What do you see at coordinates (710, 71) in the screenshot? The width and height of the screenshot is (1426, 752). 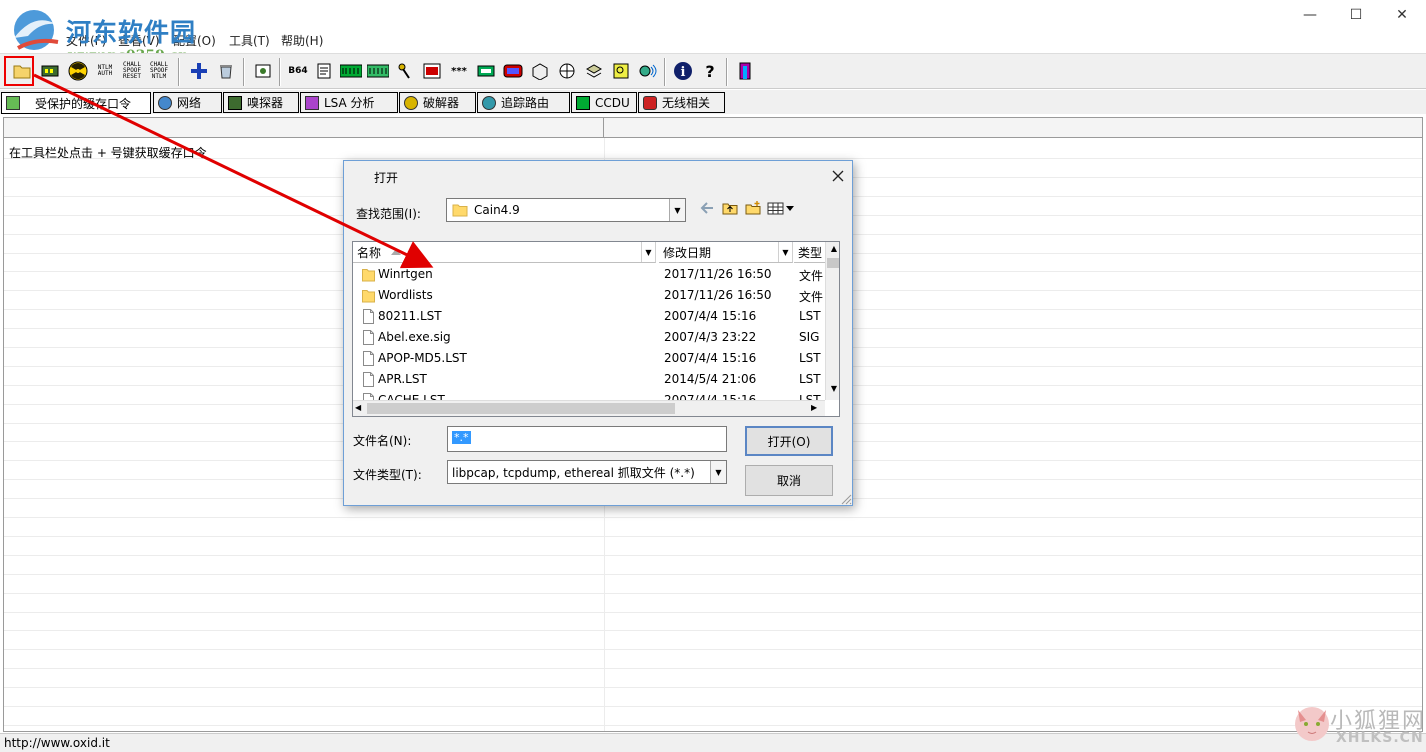 I see `help-button: ?` at bounding box center [710, 71].